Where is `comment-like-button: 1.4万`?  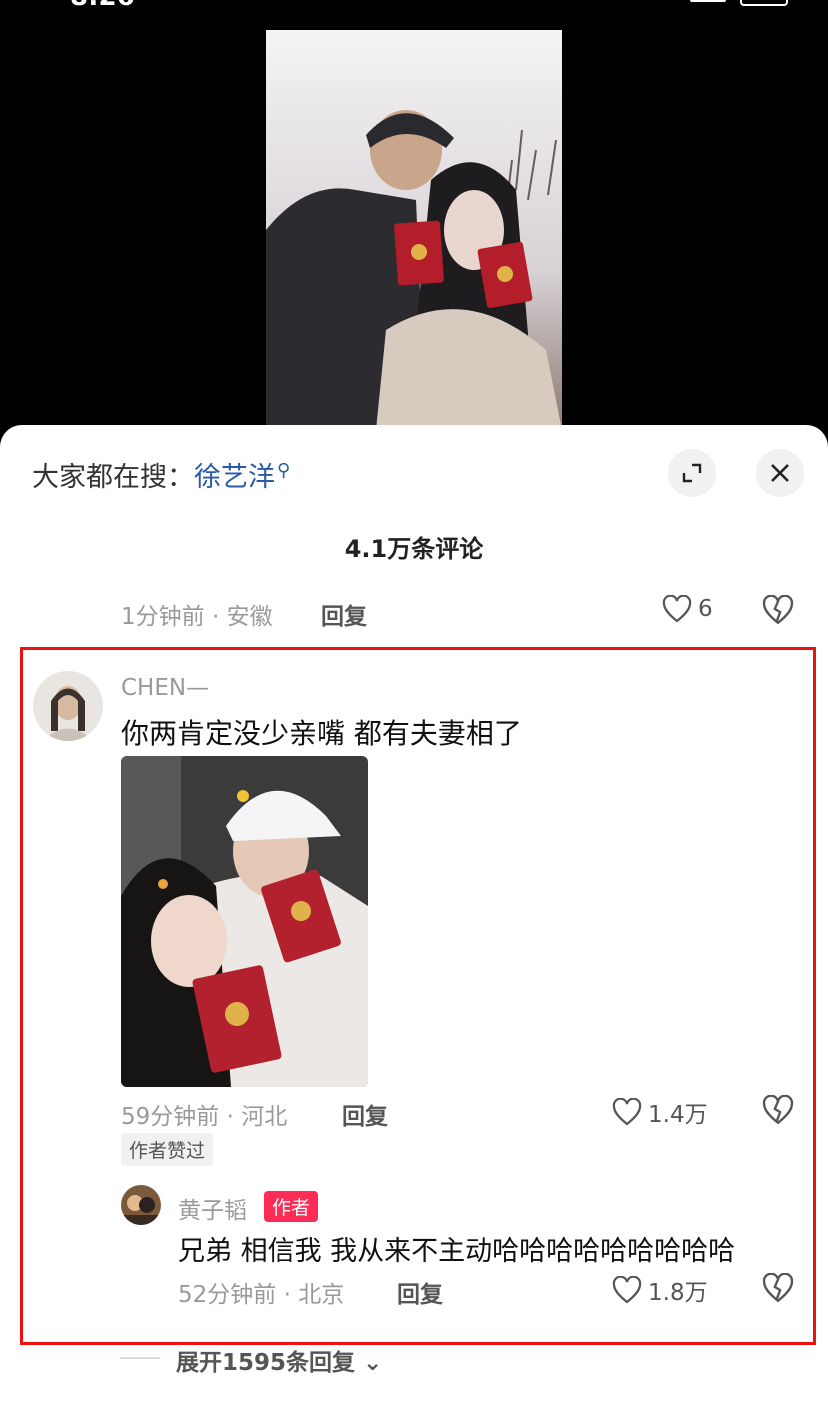 comment-like-button: 1.4万 is located at coordinates (660, 1112).